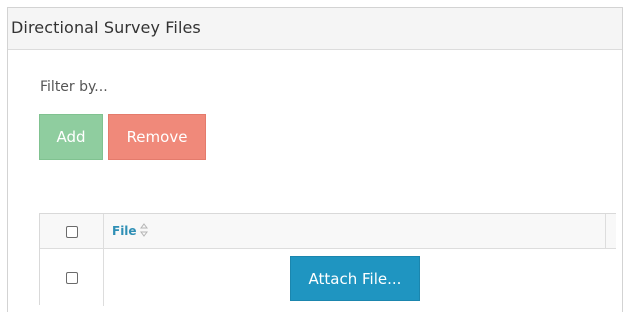 Image resolution: width=623 pixels, height=312 pixels. What do you see at coordinates (71, 137) in the screenshot?
I see `add-button: Add` at bounding box center [71, 137].